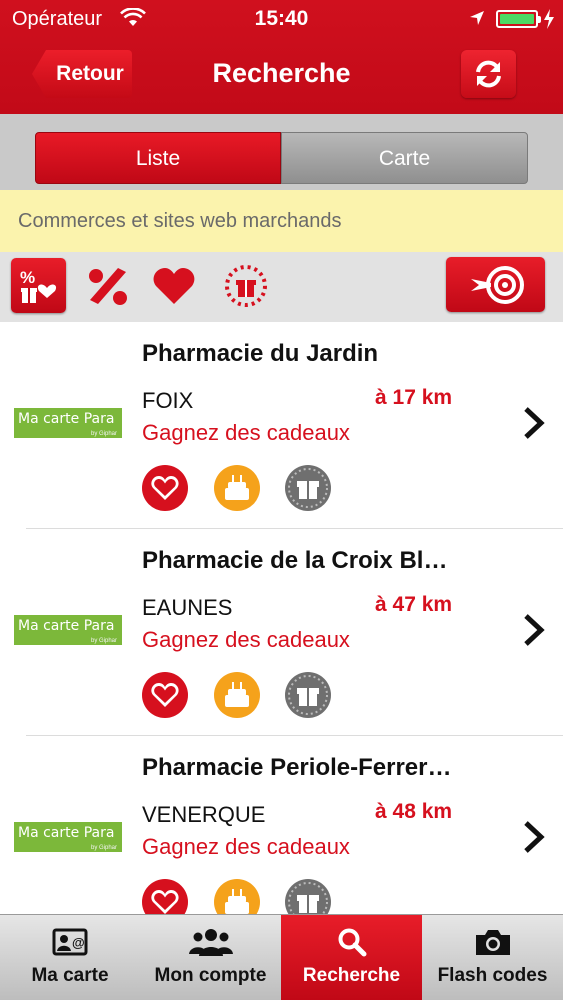  Describe the element at coordinates (281, 57) in the screenshot. I see `header: Opérateur 15:40 Retour Recherche` at that location.